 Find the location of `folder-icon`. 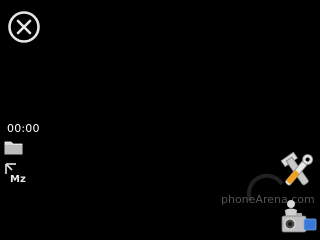

folder-icon is located at coordinates (14, 147).